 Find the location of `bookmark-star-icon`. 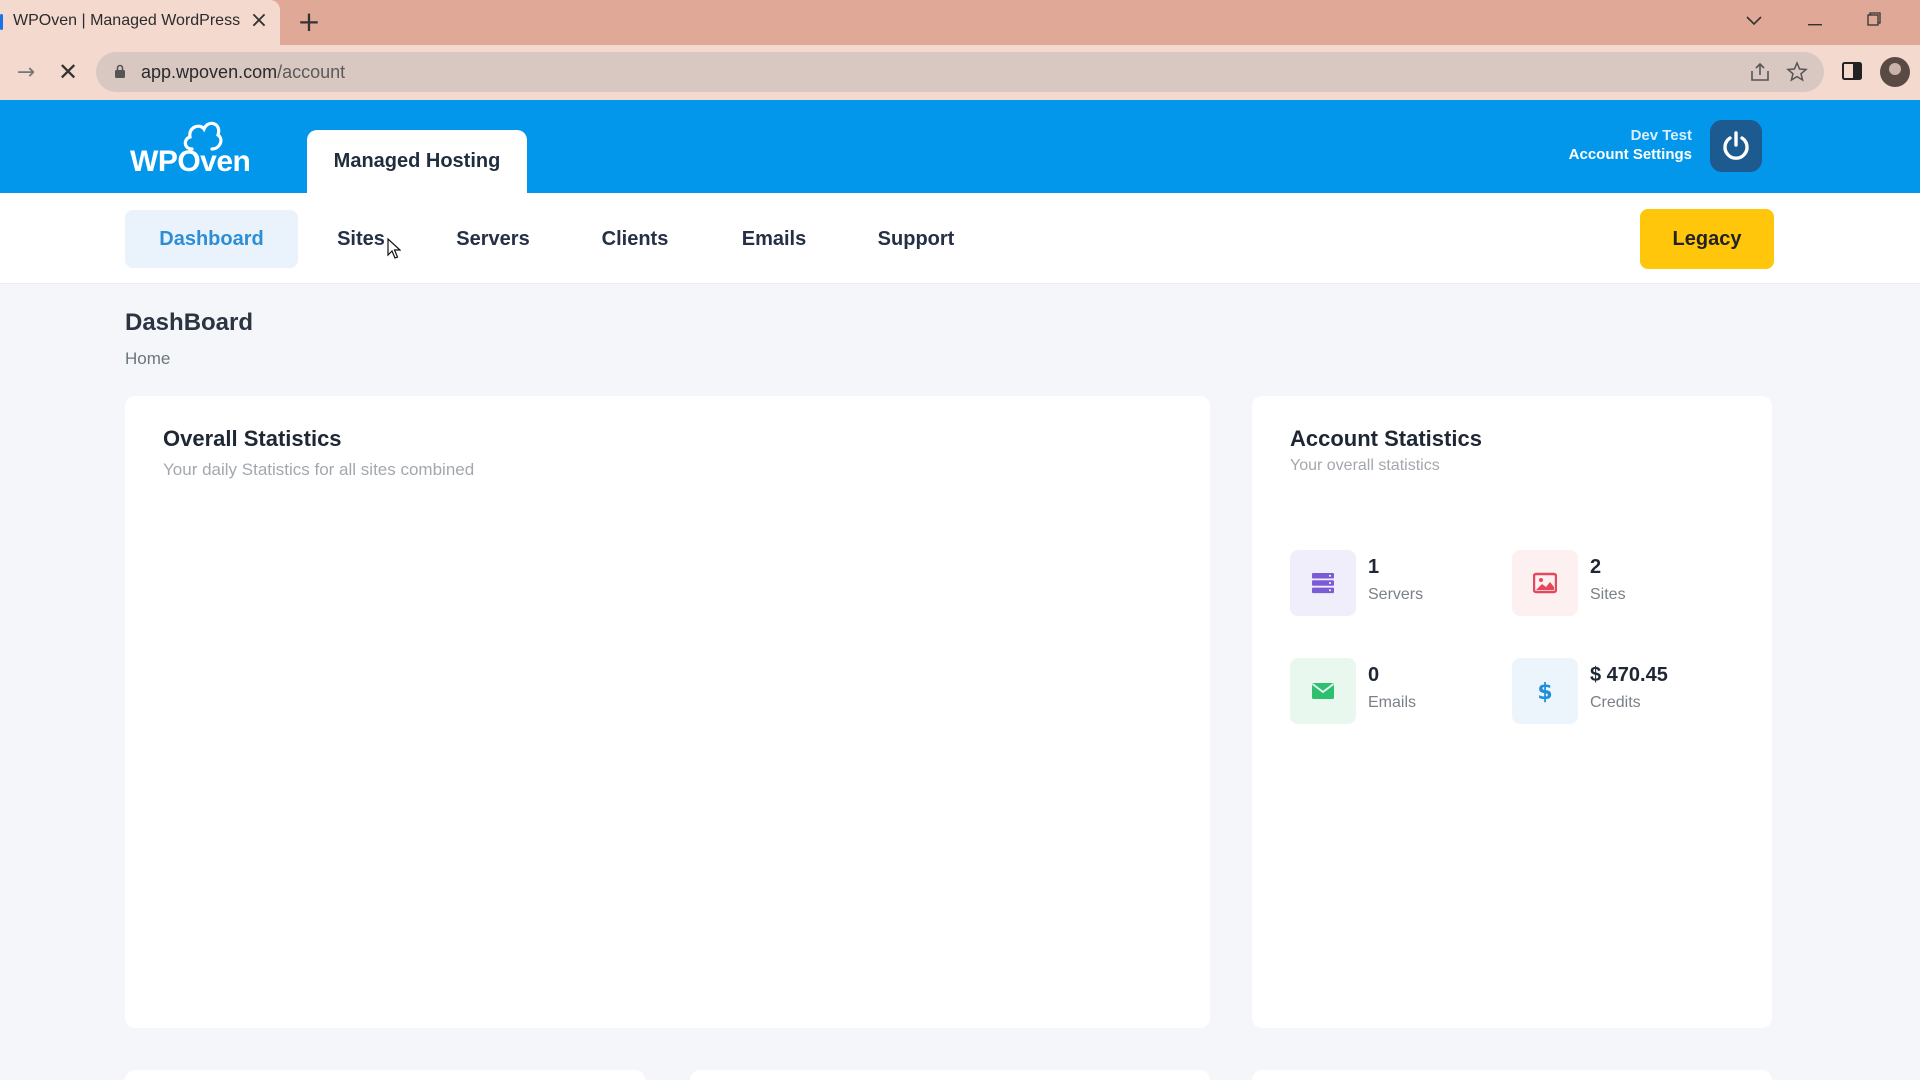

bookmark-star-icon is located at coordinates (1797, 72).